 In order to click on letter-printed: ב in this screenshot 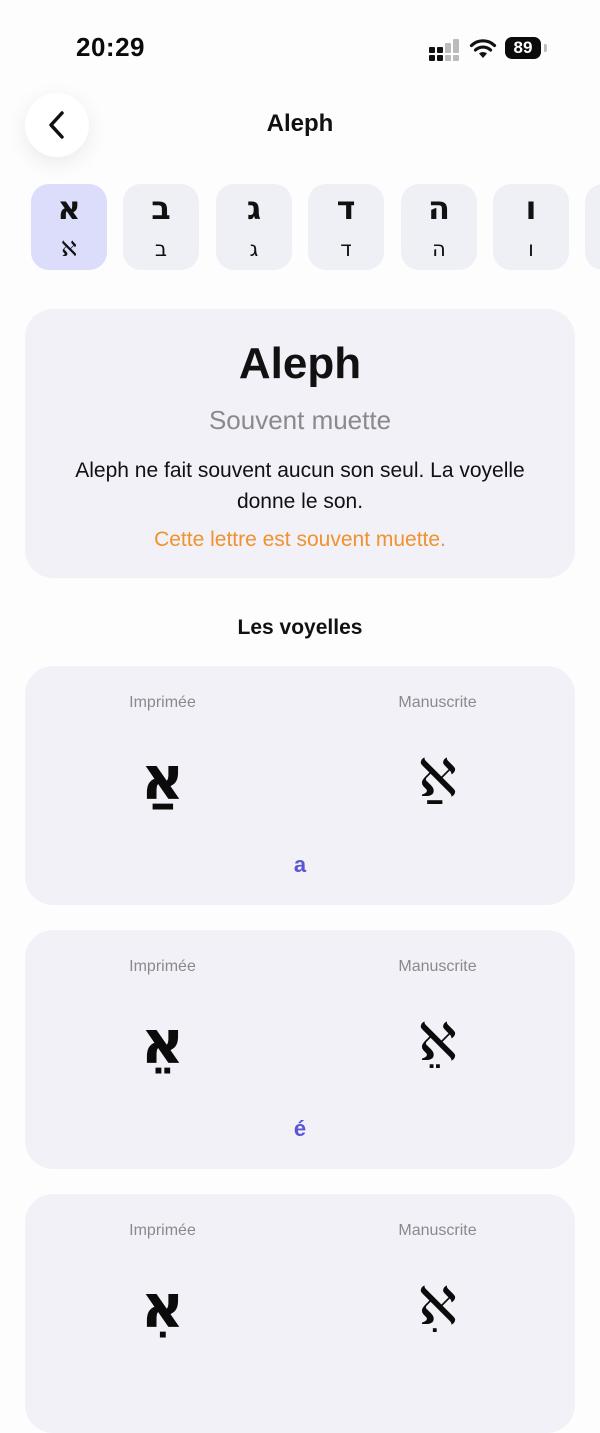, I will do `click(161, 208)`.